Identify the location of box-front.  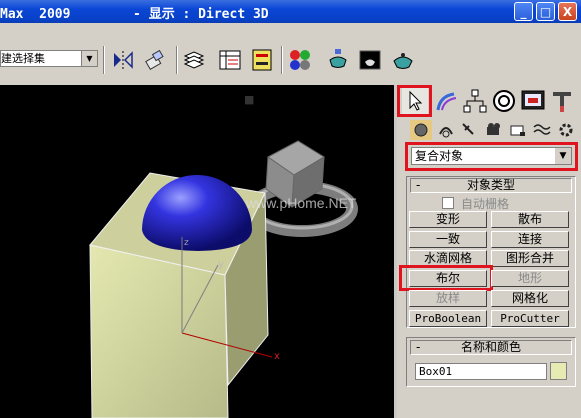
(159, 331).